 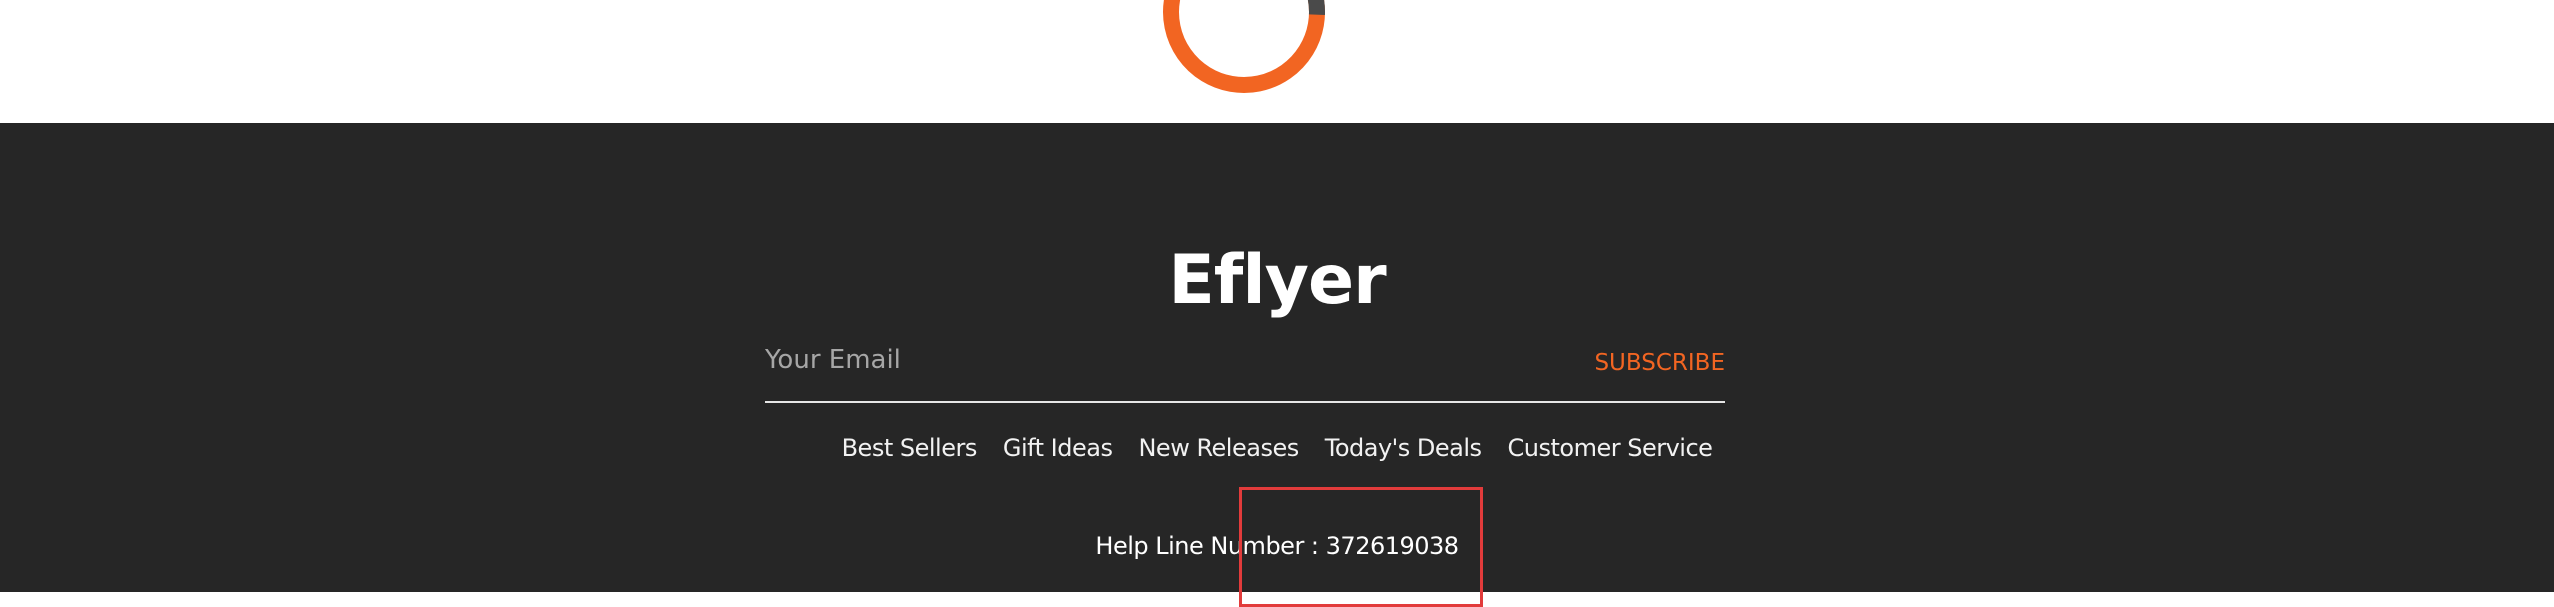 What do you see at coordinates (1058, 448) in the screenshot?
I see `nav-link-gift-ideas: Gift Ideas` at bounding box center [1058, 448].